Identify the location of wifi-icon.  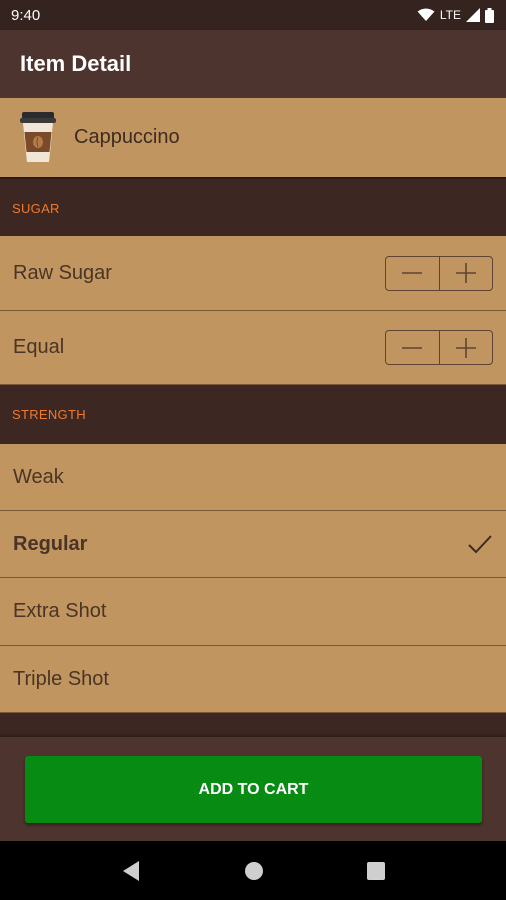
(426, 14).